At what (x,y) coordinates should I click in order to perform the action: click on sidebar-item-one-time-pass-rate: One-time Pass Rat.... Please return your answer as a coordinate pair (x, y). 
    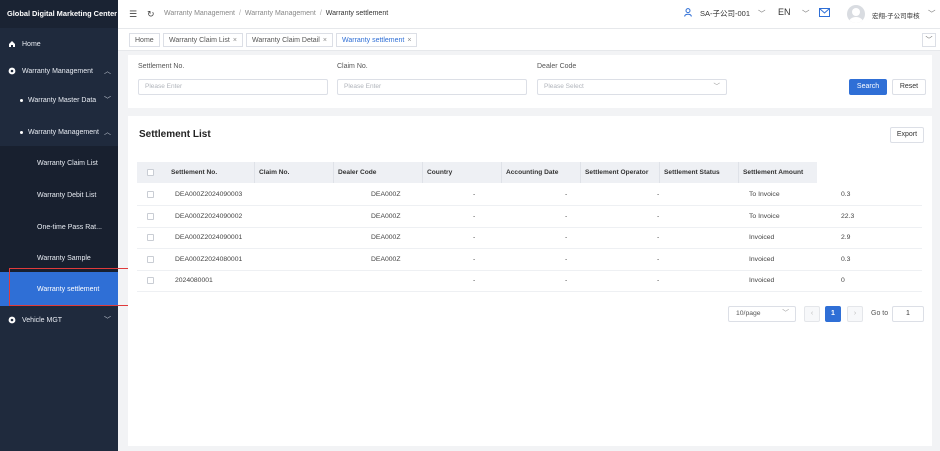
    Looking at the image, I should click on (59, 227).